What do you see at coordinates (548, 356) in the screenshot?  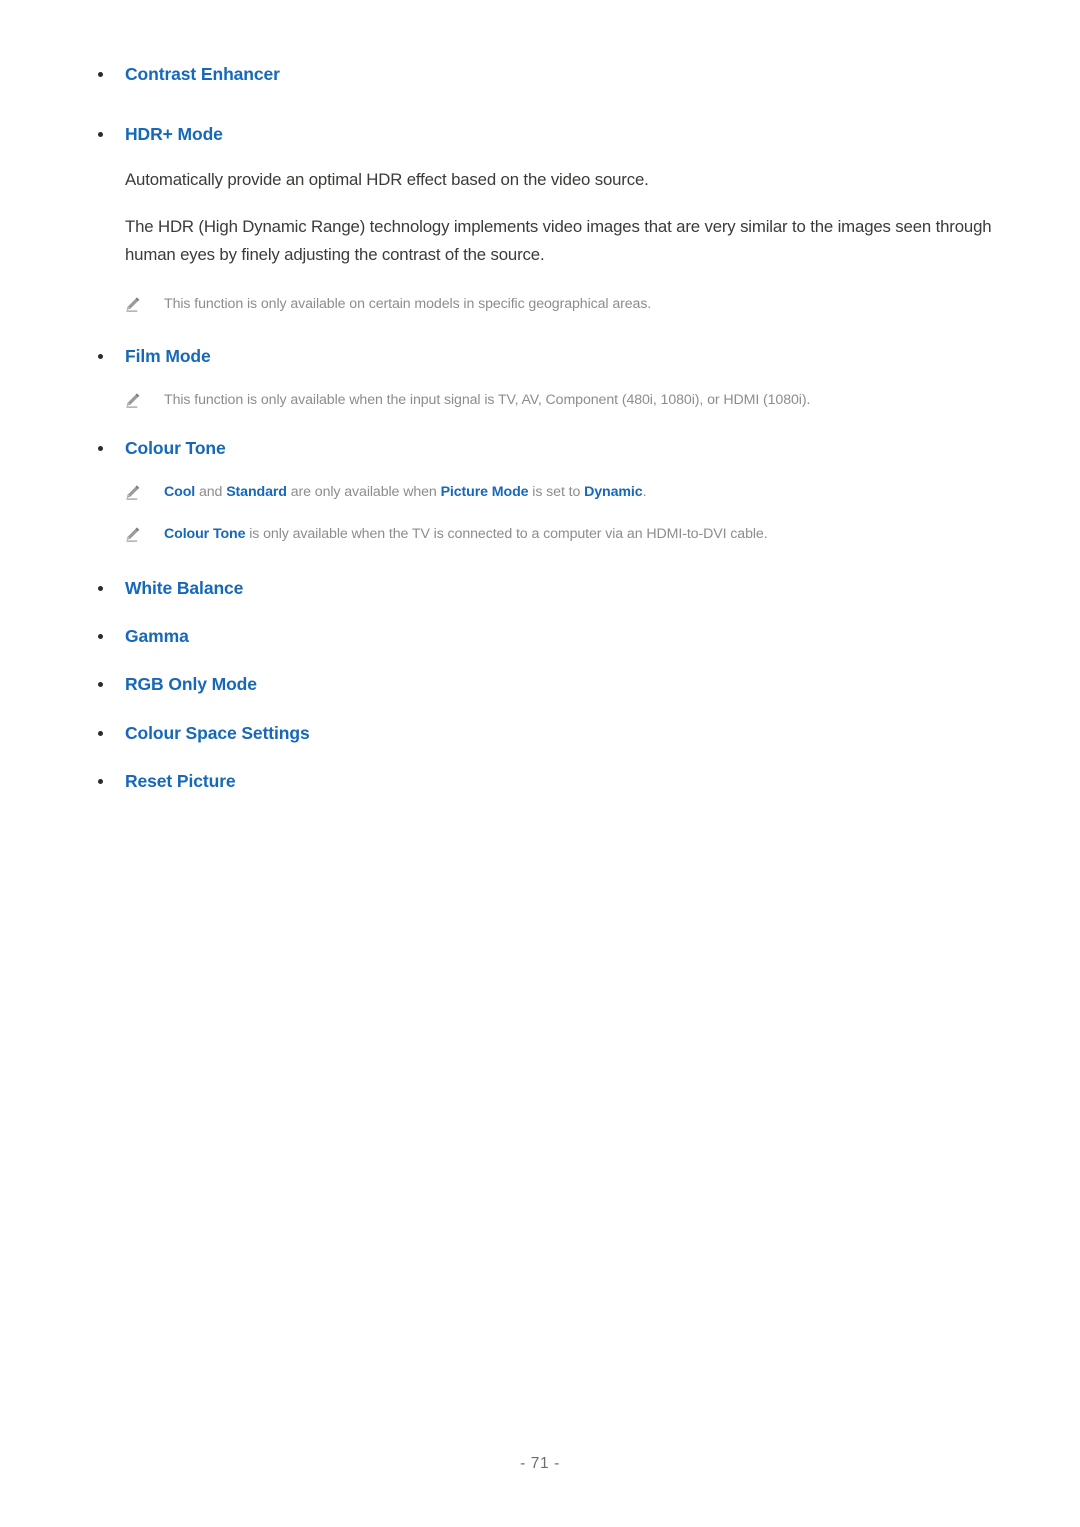 I see `list-item-film-mode: Film Mode` at bounding box center [548, 356].